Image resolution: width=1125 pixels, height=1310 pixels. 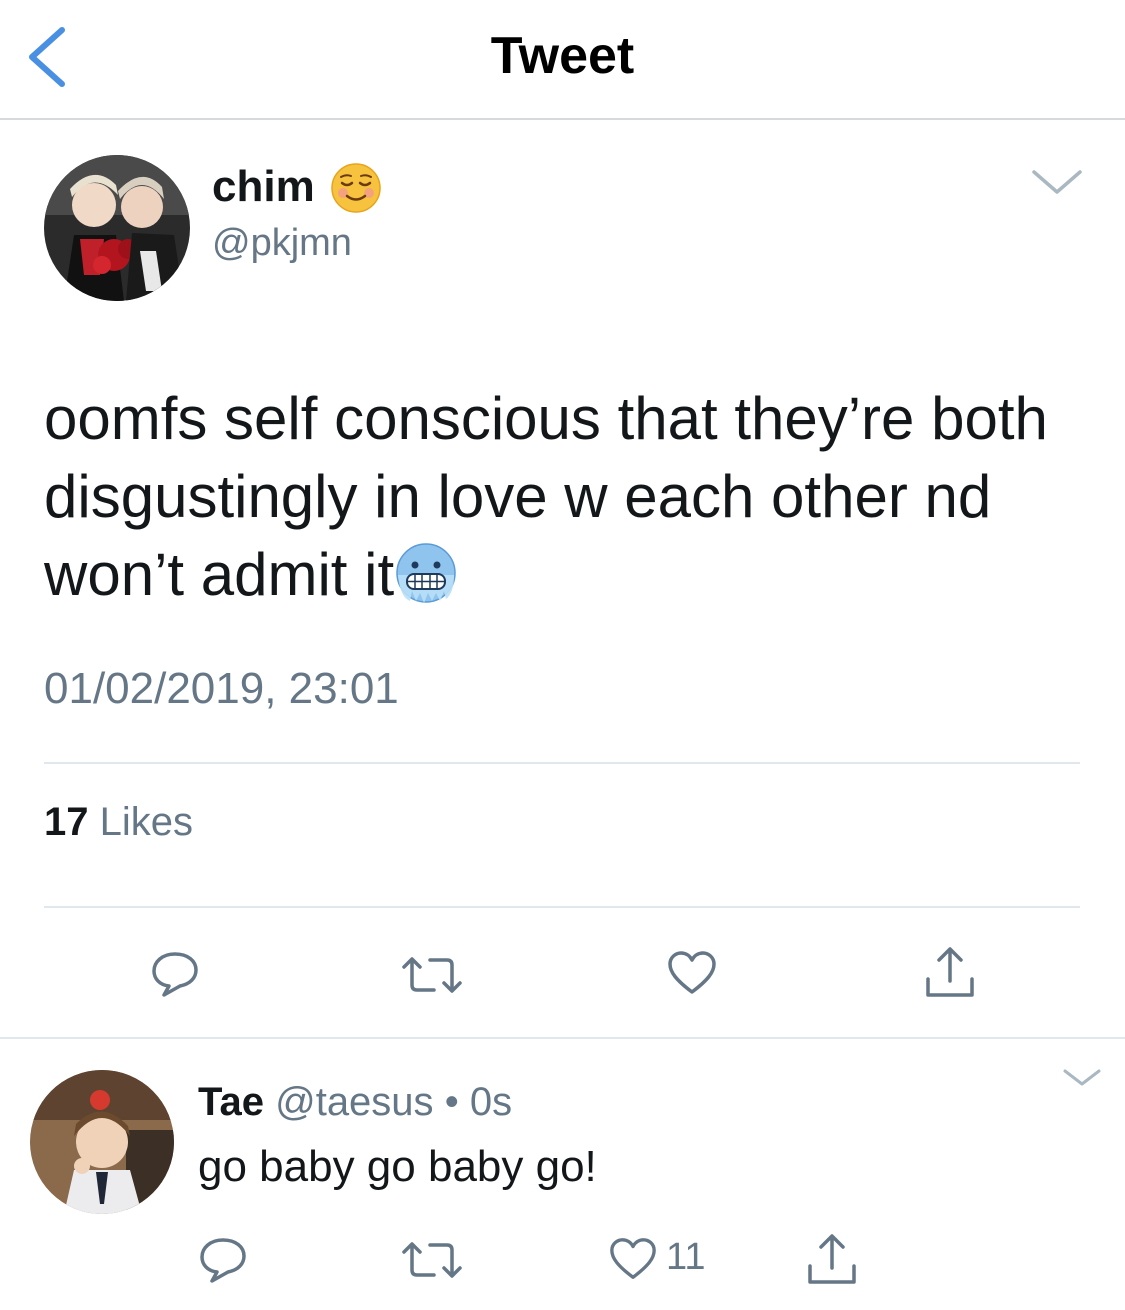 I want to click on tweet-timestamp: 01/02/2019, 23:01, so click(x=221, y=688).